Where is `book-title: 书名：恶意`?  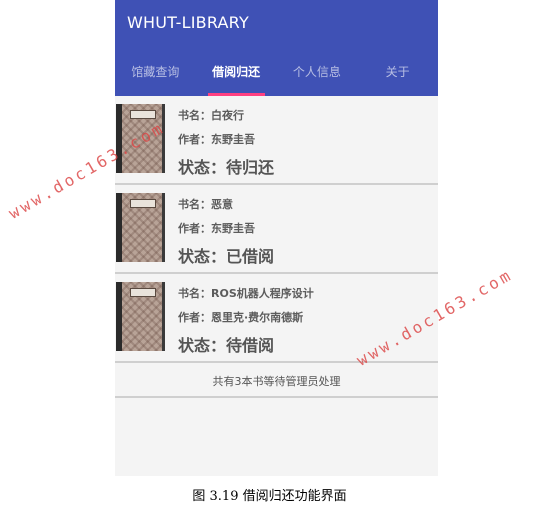 book-title: 书名：恶意 is located at coordinates (205, 204).